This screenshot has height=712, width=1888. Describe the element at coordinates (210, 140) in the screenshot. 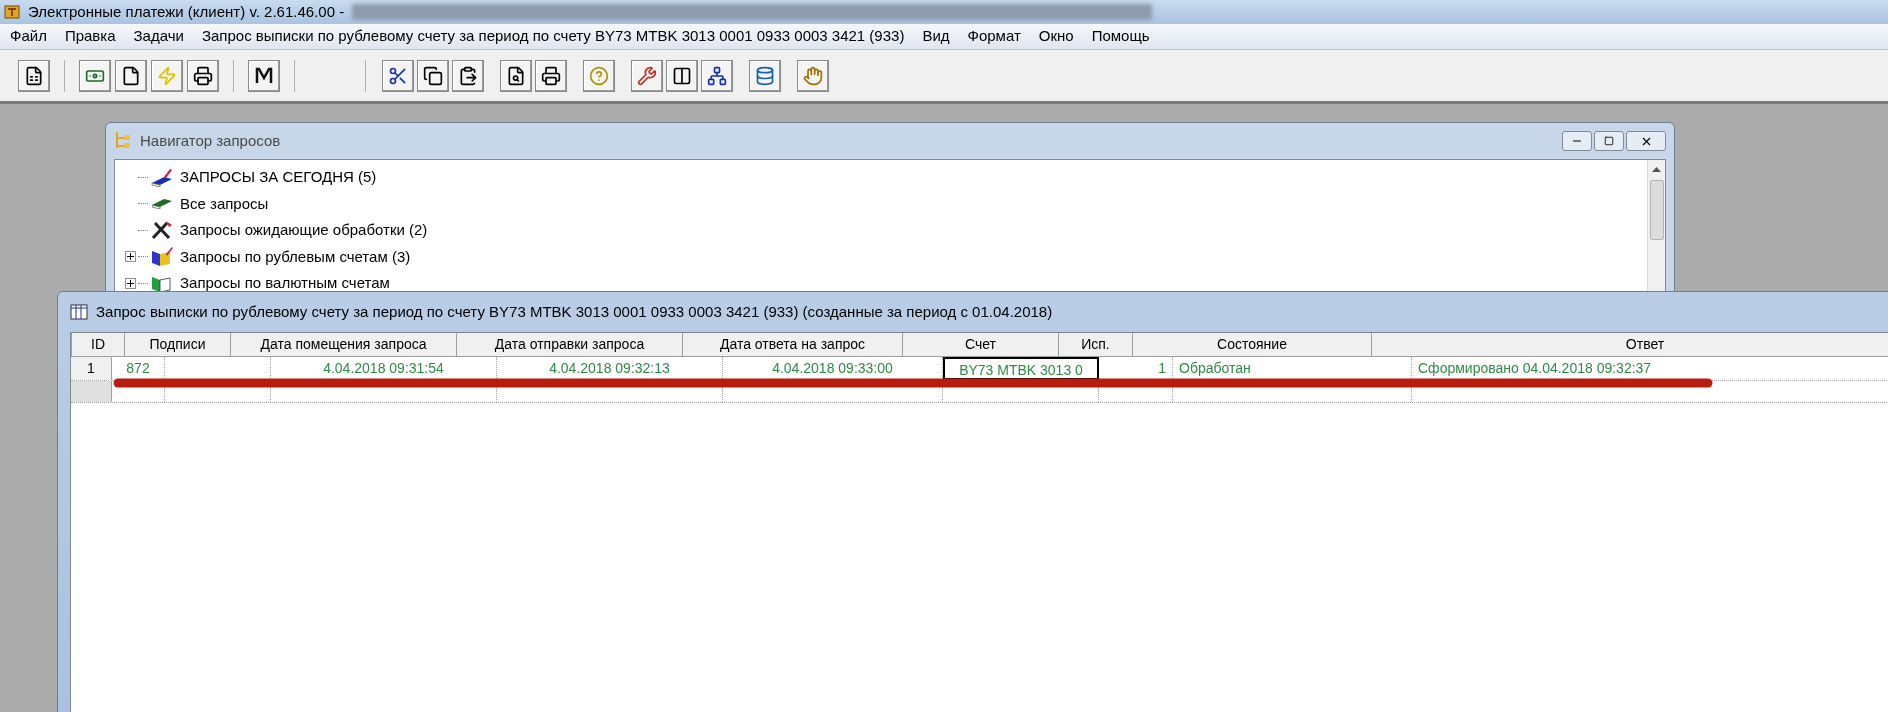

I see `window-title: Навигатор запросов` at that location.